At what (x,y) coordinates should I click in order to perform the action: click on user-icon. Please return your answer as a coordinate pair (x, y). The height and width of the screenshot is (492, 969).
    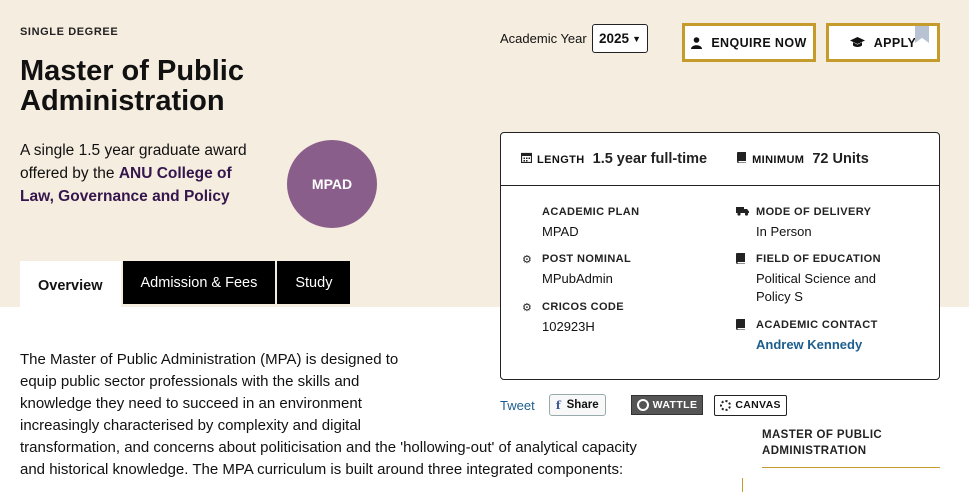
    Looking at the image, I should click on (697, 42).